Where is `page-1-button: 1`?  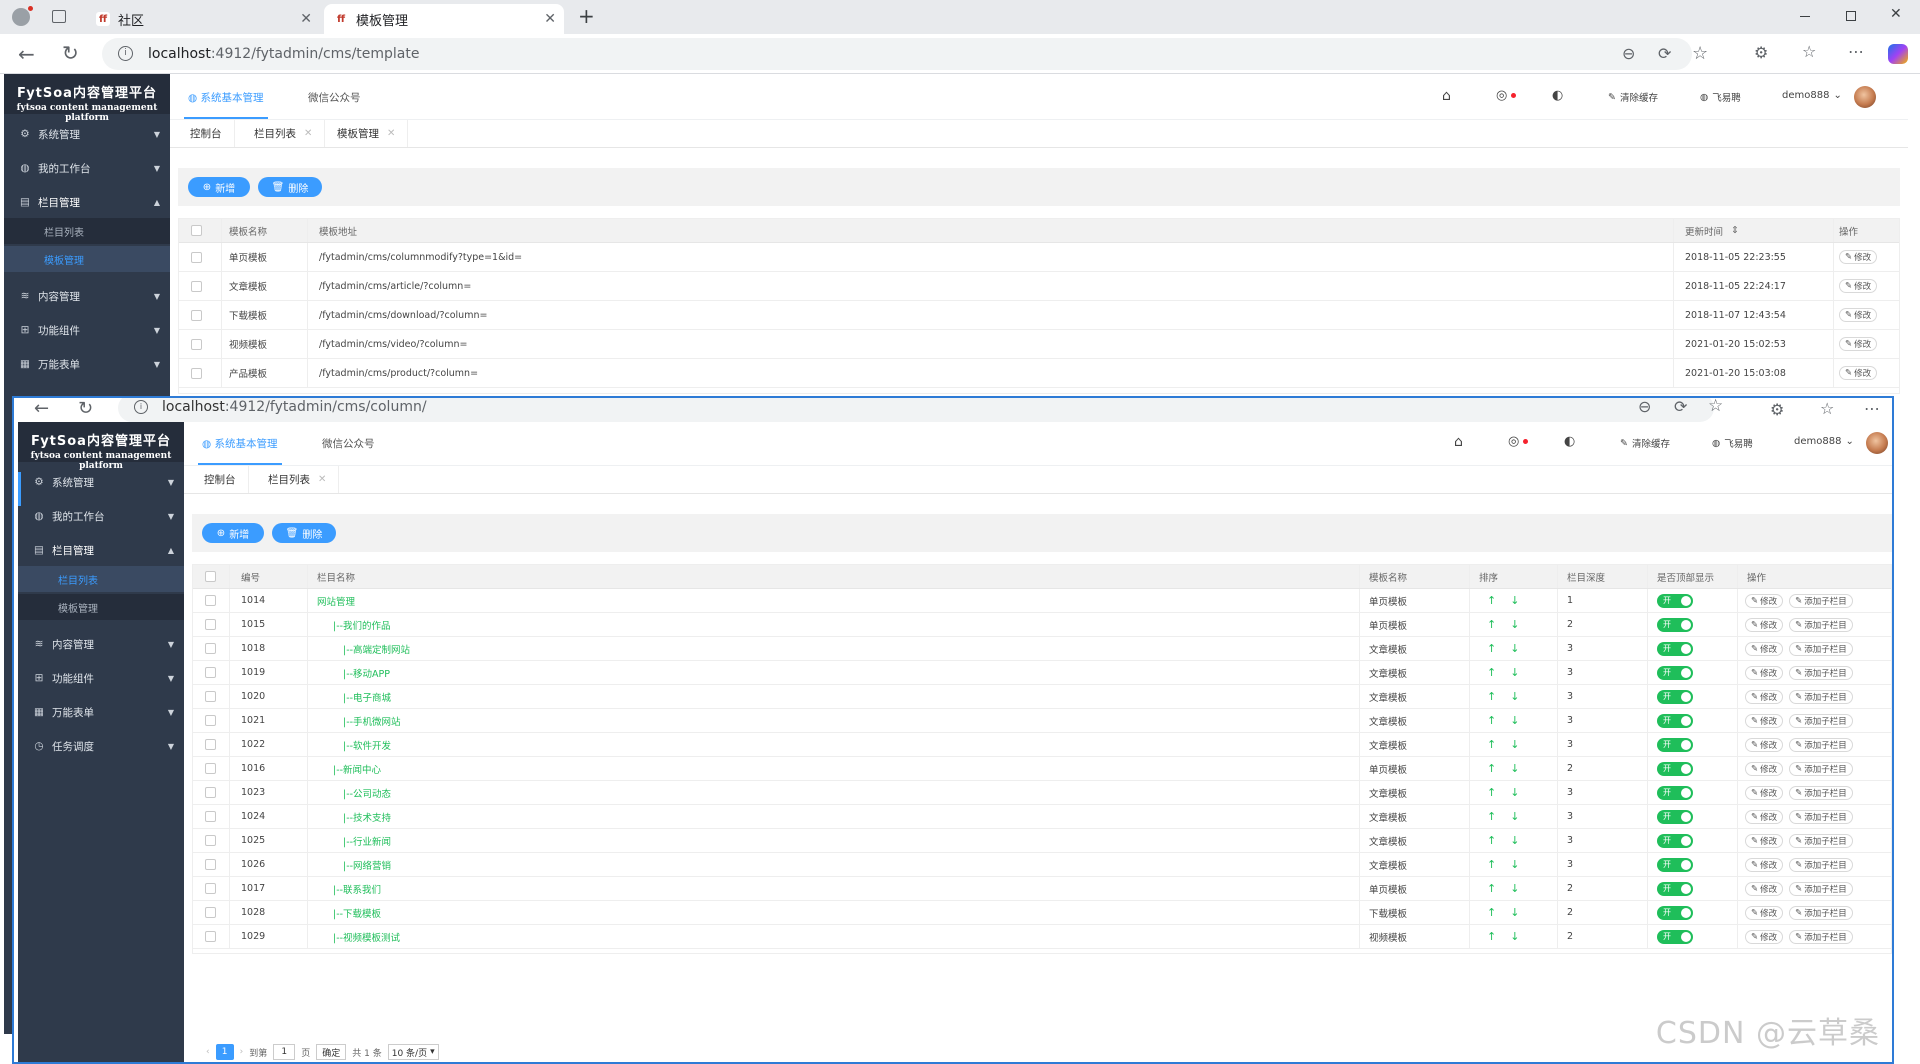 page-1-button: 1 is located at coordinates (224, 1052).